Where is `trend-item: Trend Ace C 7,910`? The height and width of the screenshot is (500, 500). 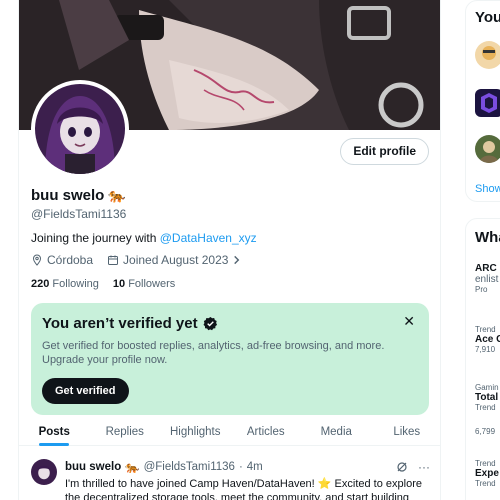
trend-item: Trend Ace C 7,910 is located at coordinates (487, 339).